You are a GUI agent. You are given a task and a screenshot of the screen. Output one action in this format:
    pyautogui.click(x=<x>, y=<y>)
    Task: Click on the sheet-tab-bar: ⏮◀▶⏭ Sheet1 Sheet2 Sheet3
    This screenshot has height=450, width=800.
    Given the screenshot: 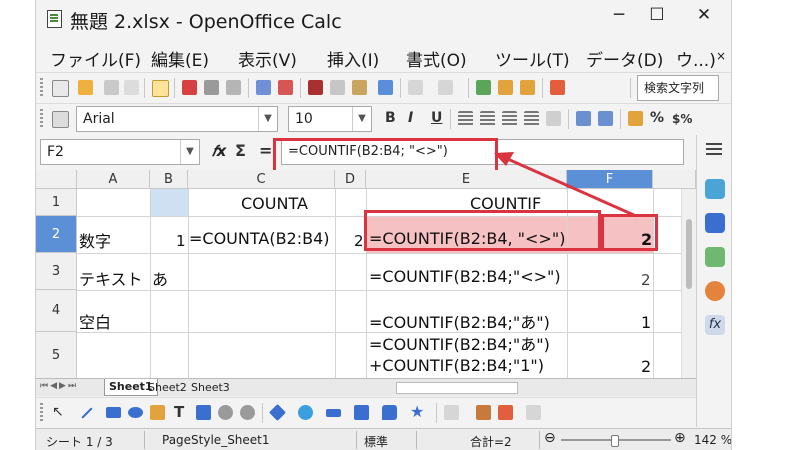 What is the action you would take?
    pyautogui.click(x=366, y=387)
    